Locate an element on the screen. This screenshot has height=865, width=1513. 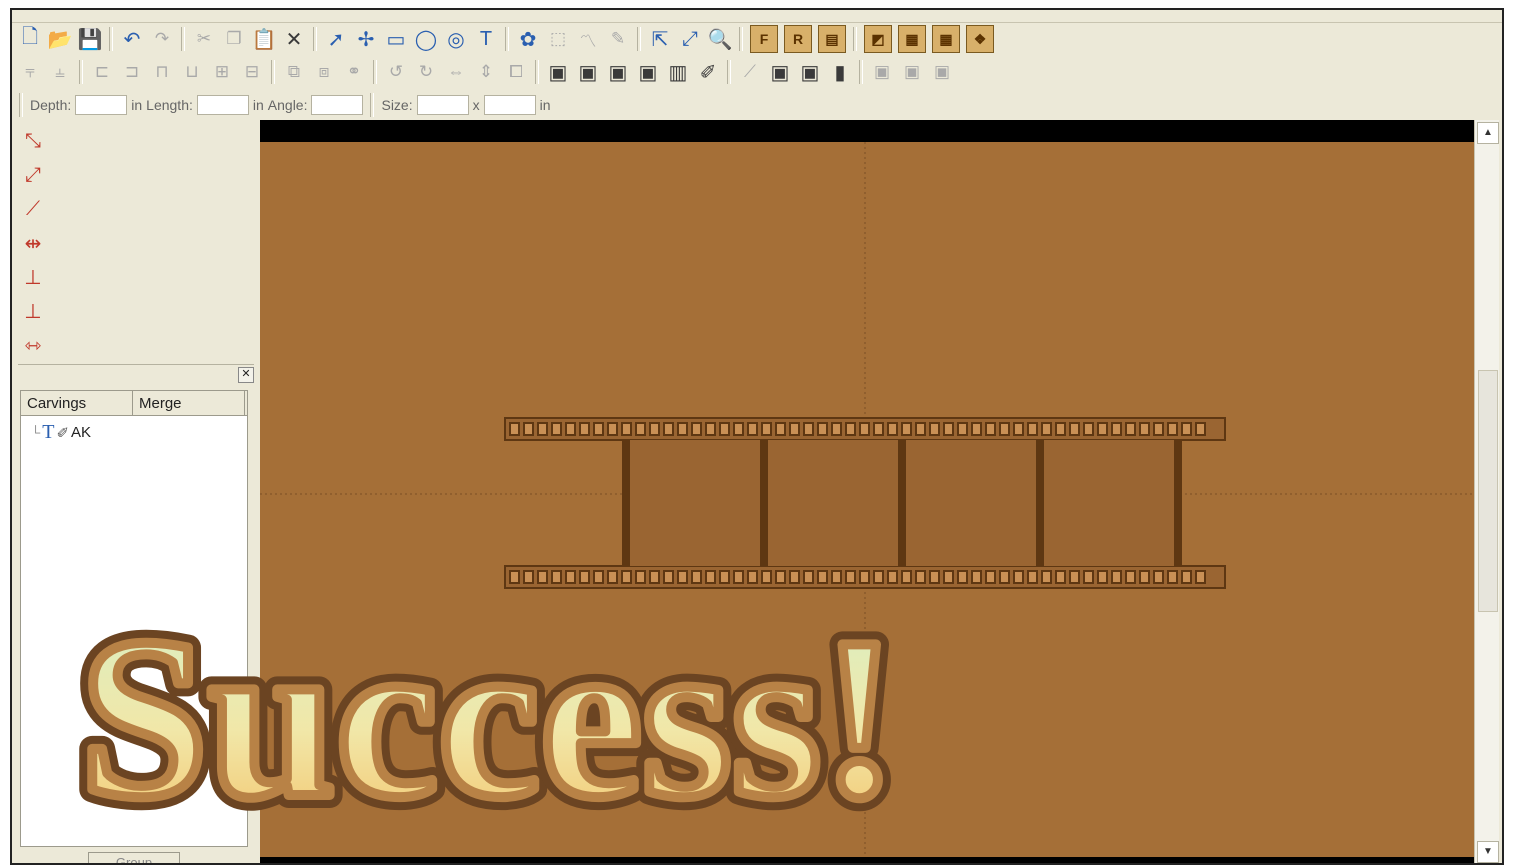
distribute-h-icon: ⊞ is located at coordinates (222, 72).